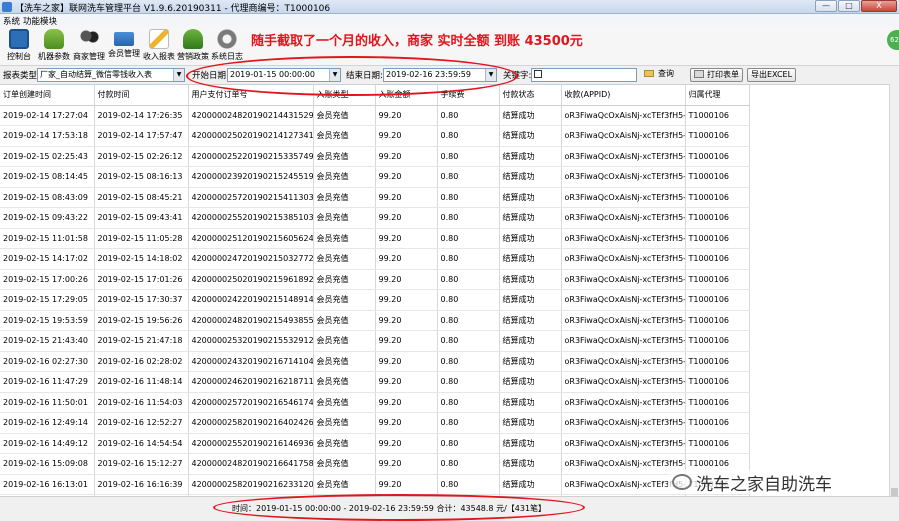 The height and width of the screenshot is (521, 899). What do you see at coordinates (584, 75) in the screenshot?
I see `keyword-input` at bounding box center [584, 75].